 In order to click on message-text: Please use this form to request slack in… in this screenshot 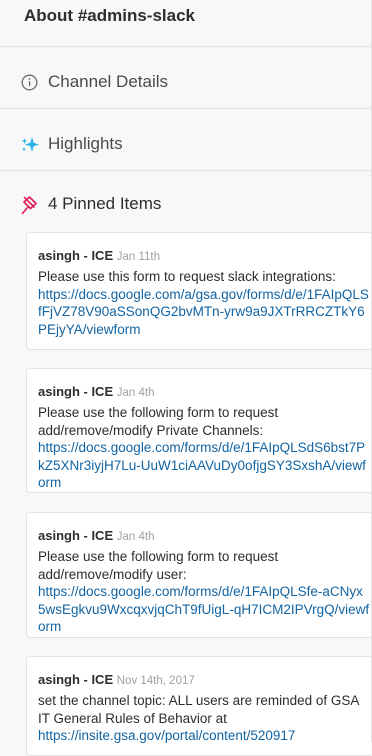, I will do `click(187, 276)`.